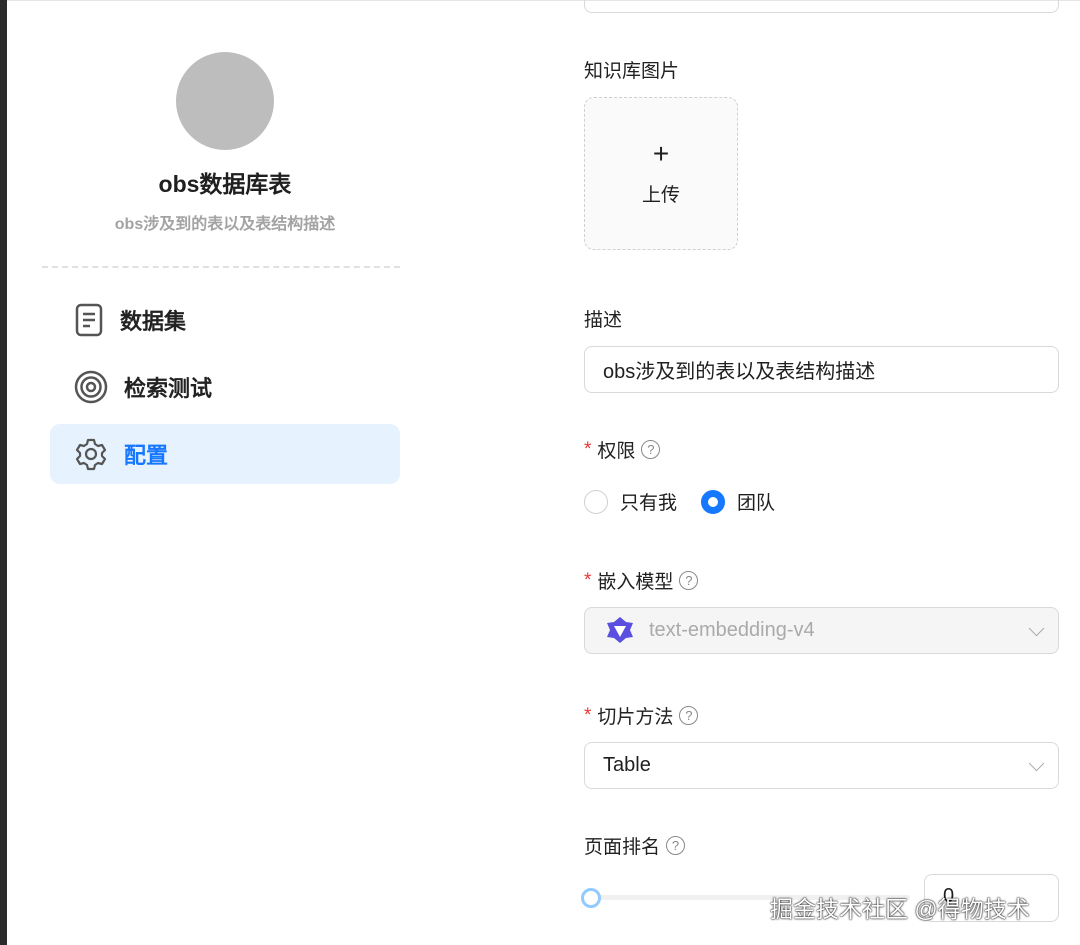 This screenshot has height=945, width=1080. I want to click on nav-config: 配置, so click(225, 454).